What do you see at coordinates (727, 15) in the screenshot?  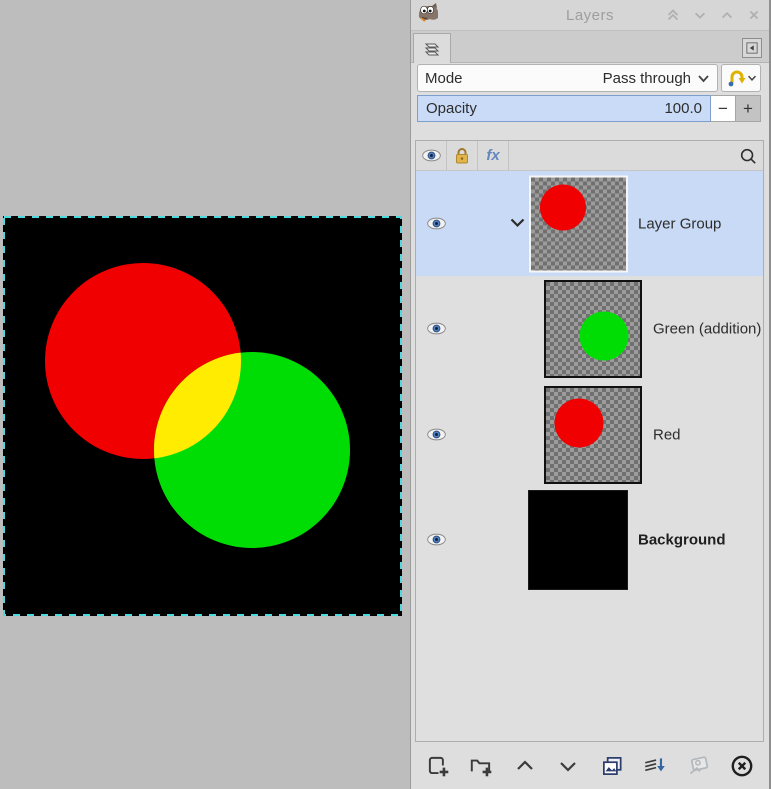 I see `shade-up-icon` at bounding box center [727, 15].